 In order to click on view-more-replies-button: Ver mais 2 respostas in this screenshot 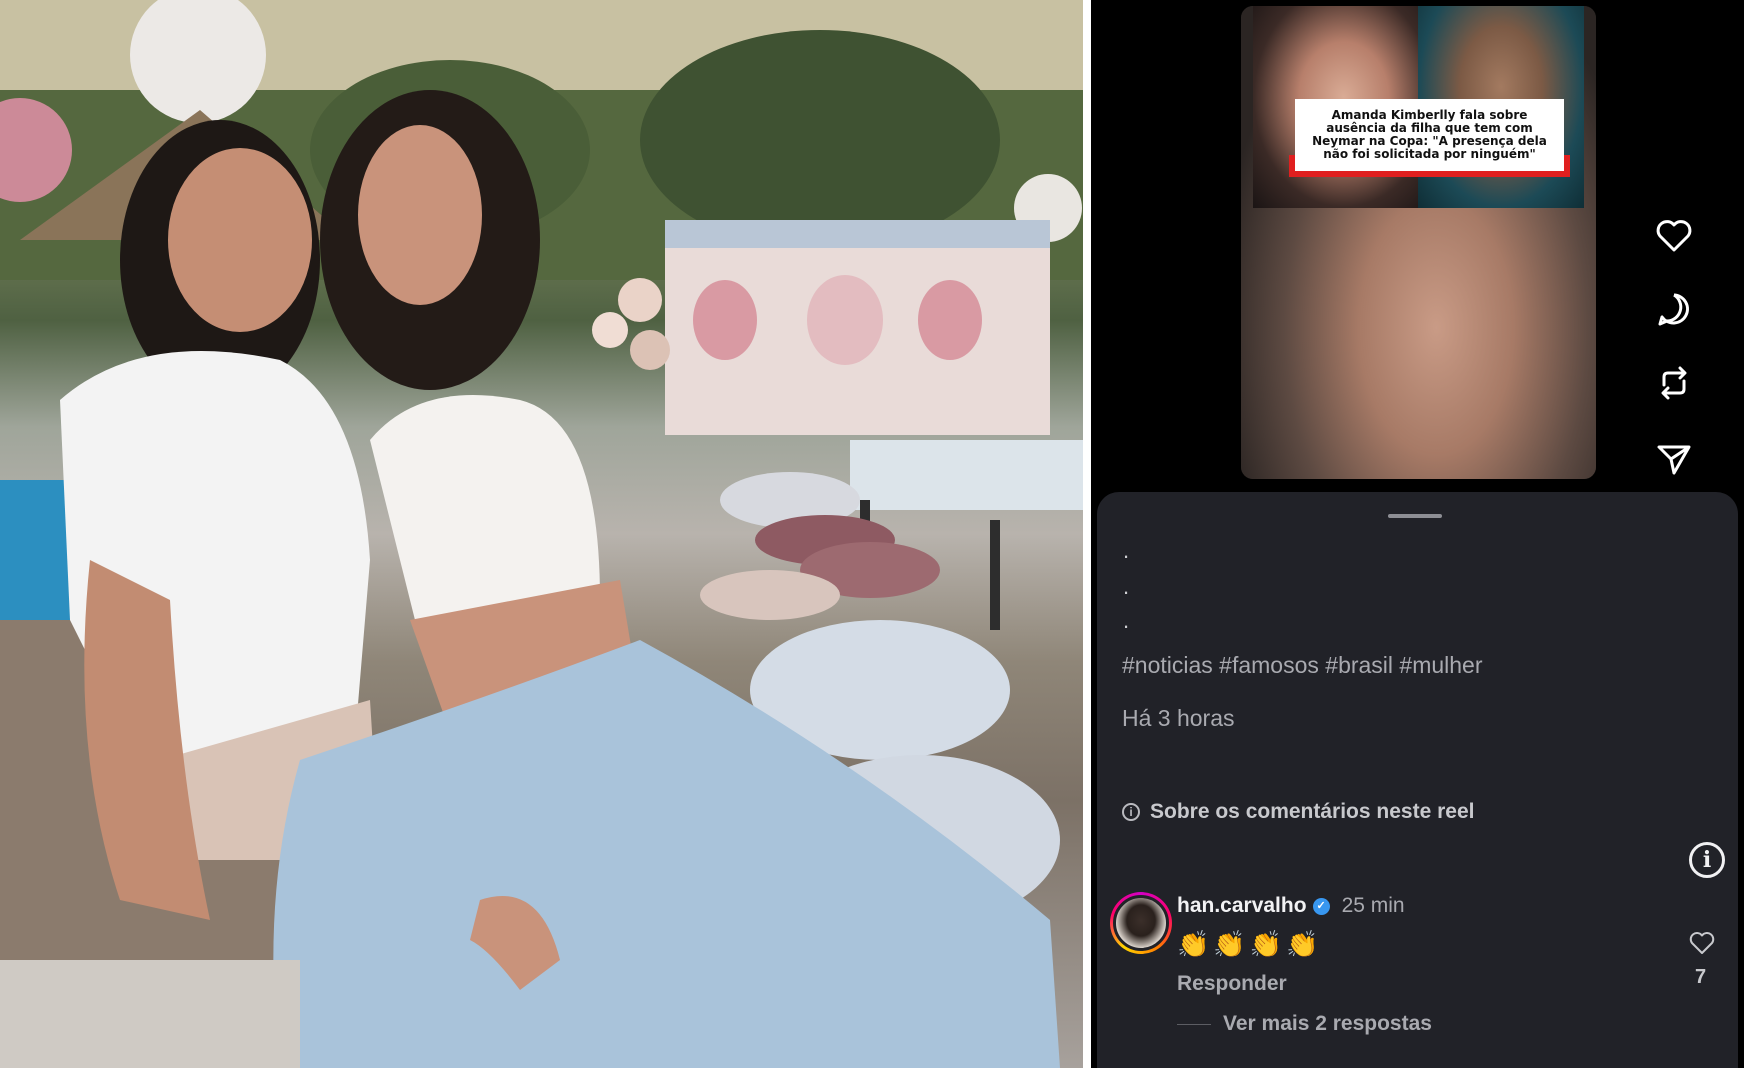, I will do `click(1327, 1024)`.